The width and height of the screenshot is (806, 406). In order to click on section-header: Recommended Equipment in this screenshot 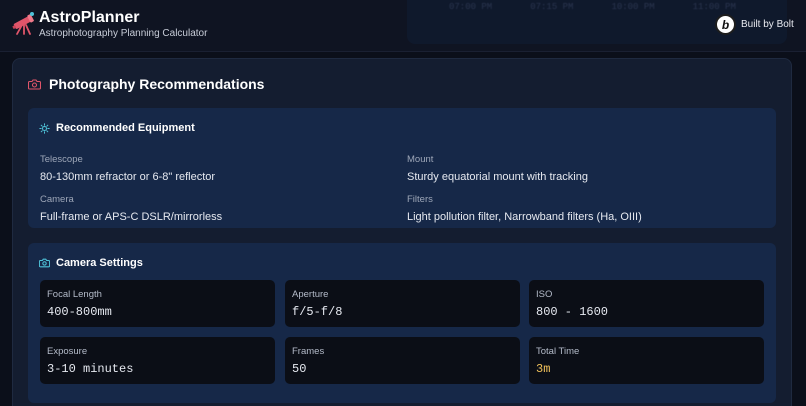, I will do `click(117, 128)`.